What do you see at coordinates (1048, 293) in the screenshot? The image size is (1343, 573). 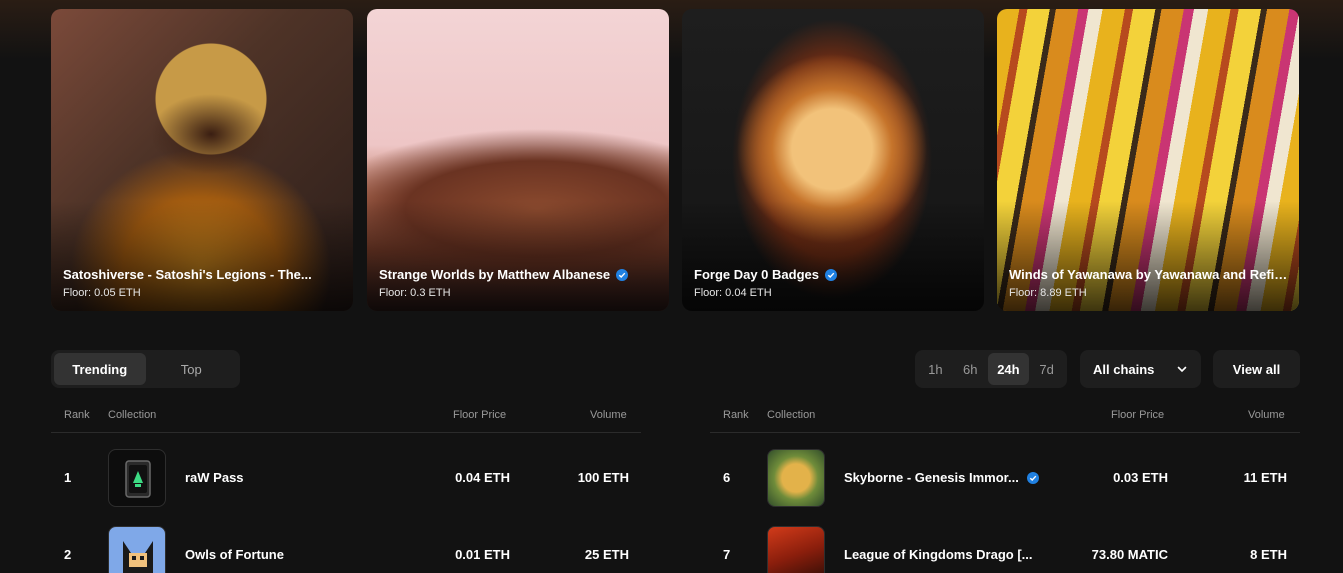 I see `featured-card-floor: Floor: 8.89 ETH` at bounding box center [1048, 293].